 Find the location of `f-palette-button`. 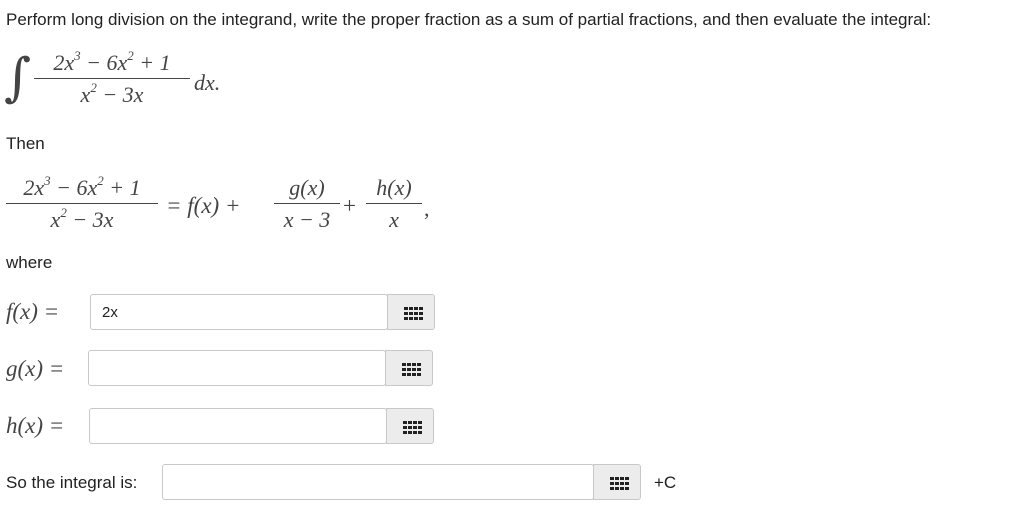

f-palette-button is located at coordinates (411, 312).